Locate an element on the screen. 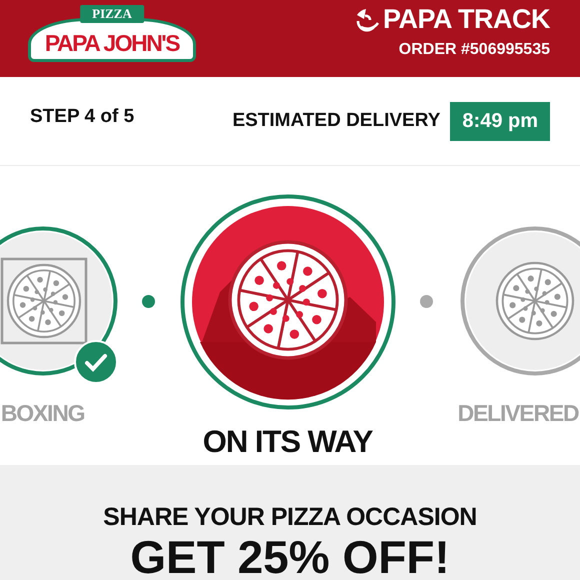  promo-subtitle: SHARE YOUR PIZZA OCCASION is located at coordinates (290, 517).